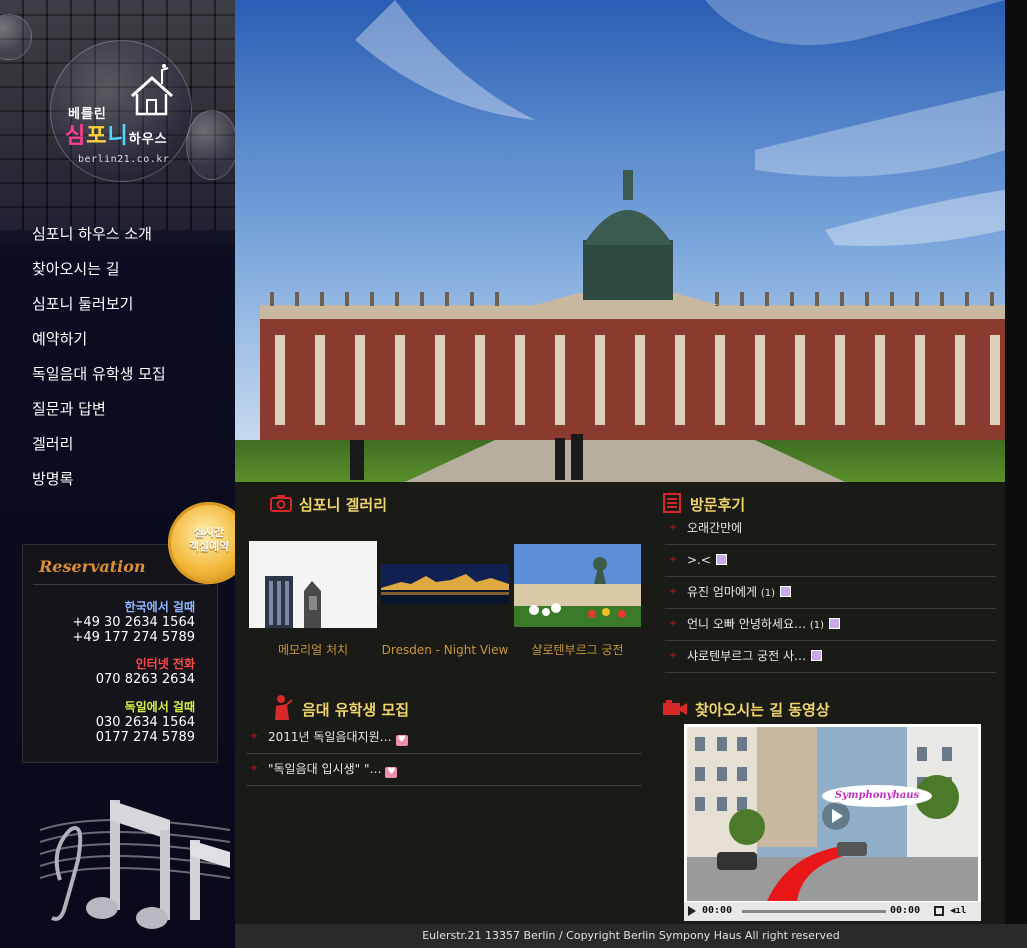 This screenshot has width=1027, height=948. What do you see at coordinates (210, 145) in the screenshot?
I see `bubble-decoration` at bounding box center [210, 145].